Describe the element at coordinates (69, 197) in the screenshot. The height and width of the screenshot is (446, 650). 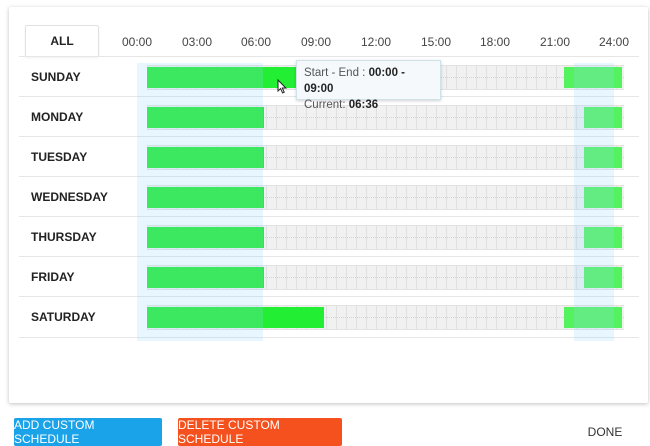
I see `day-label: WEDNESDAY` at that location.